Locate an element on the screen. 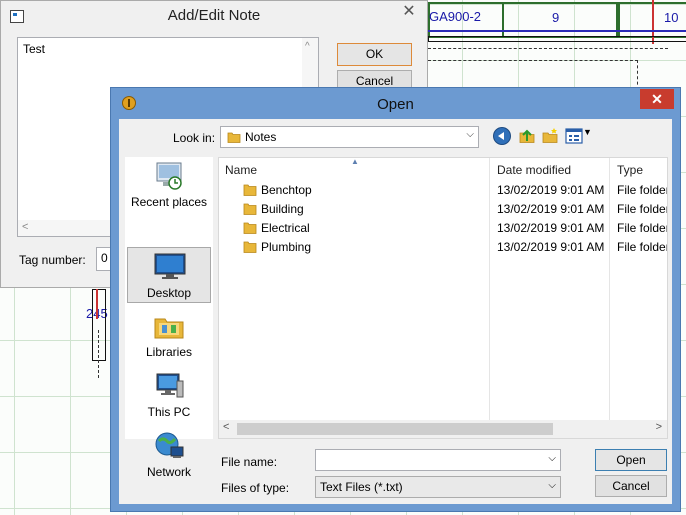  desktop-icon is located at coordinates (170, 266).